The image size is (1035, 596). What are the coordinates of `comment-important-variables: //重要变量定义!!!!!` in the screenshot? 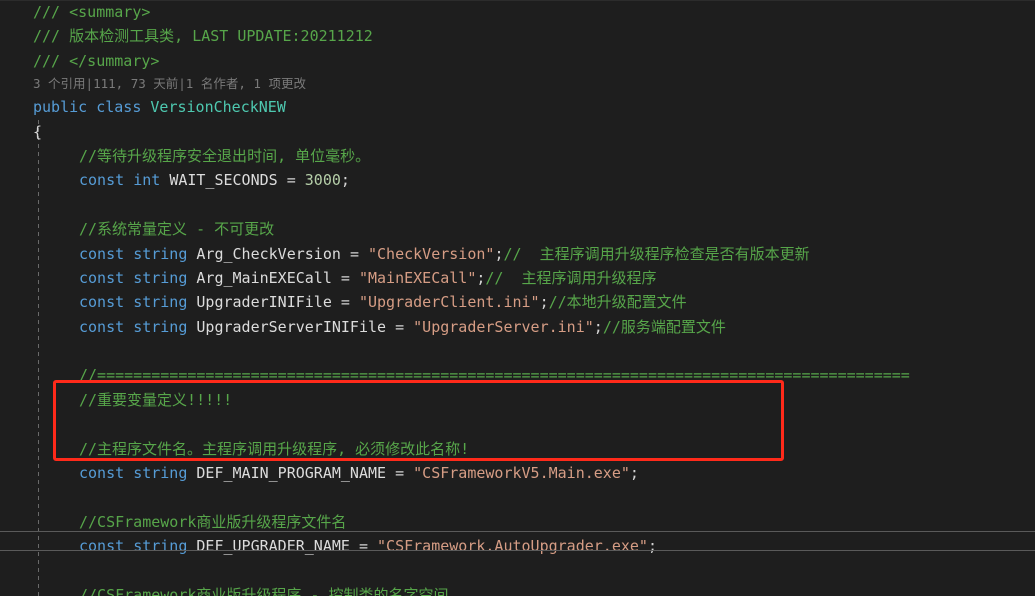 It's located at (156, 399).